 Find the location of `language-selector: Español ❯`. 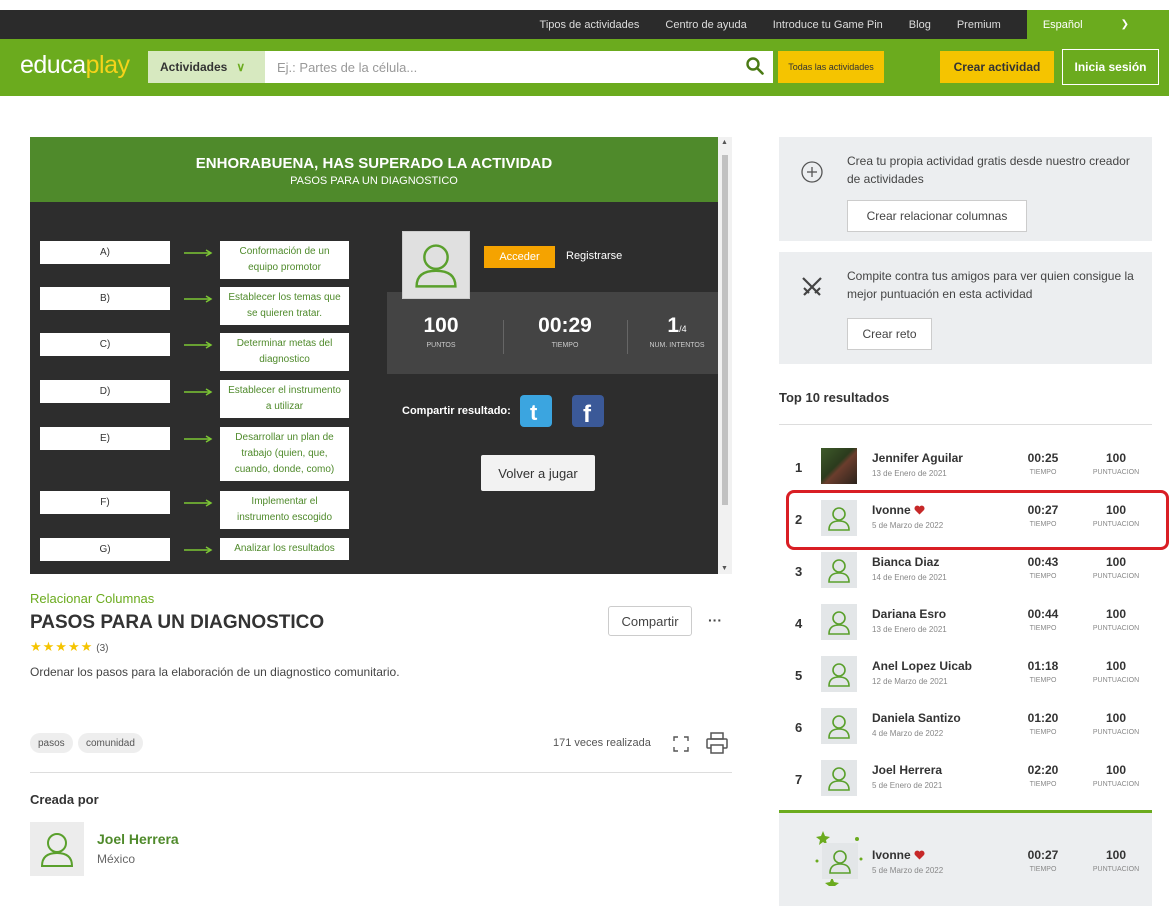

language-selector: Español ❯ is located at coordinates (1097, 24).